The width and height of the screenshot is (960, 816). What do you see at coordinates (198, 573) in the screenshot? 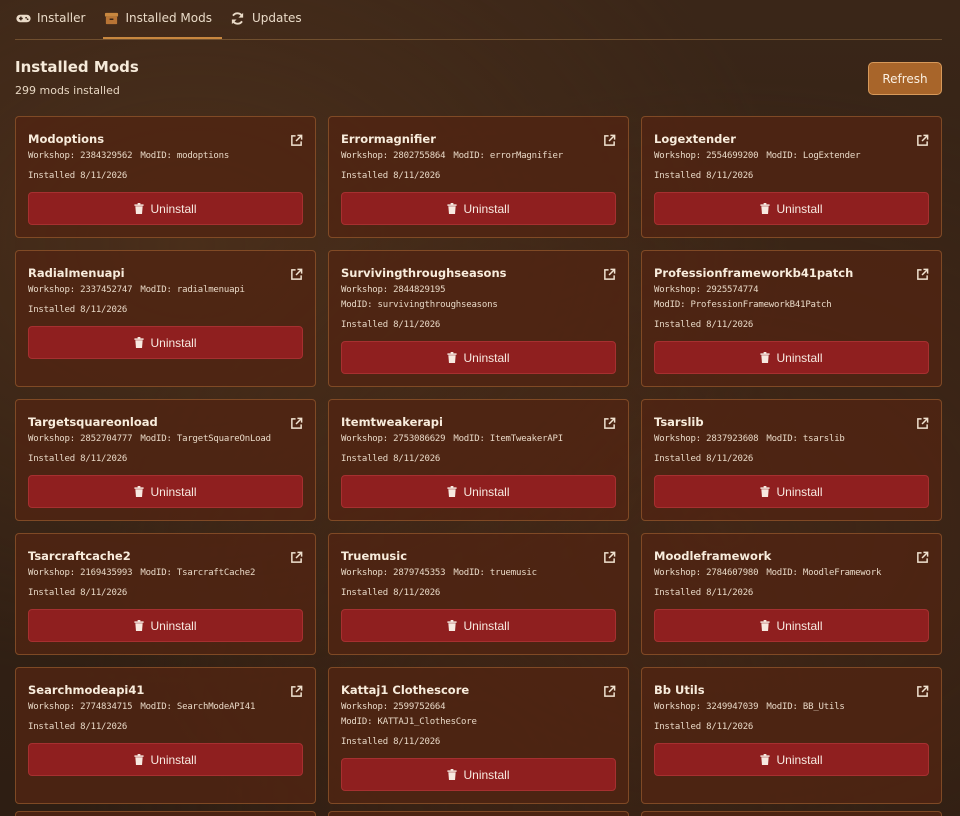
I see `mod-modid: ModID: TsarcraftCache2` at bounding box center [198, 573].